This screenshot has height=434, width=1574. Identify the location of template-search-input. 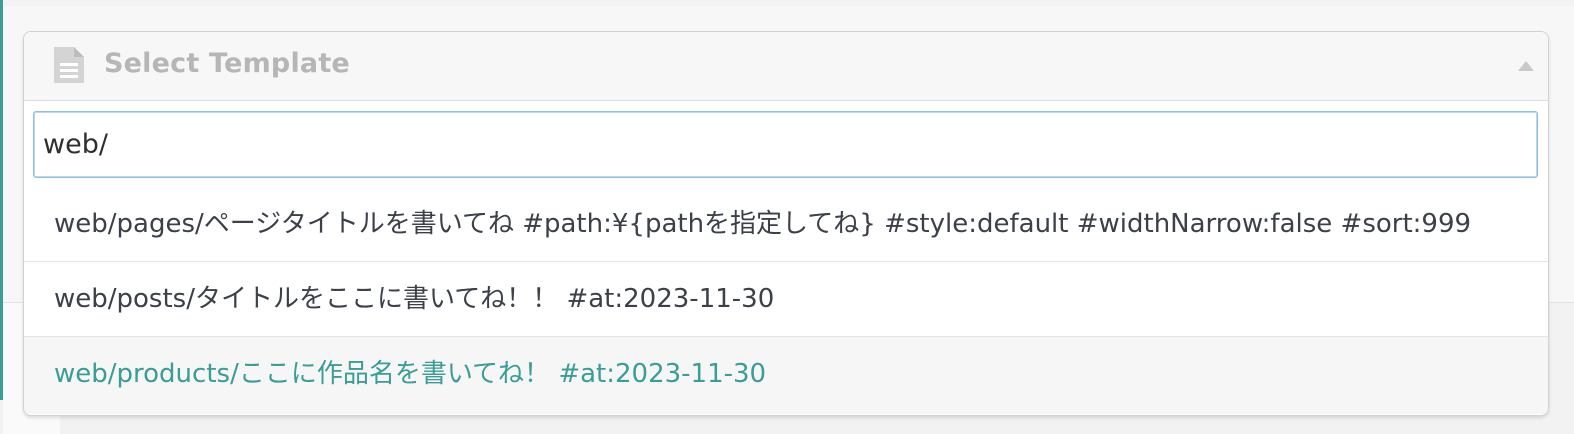
(785, 144).